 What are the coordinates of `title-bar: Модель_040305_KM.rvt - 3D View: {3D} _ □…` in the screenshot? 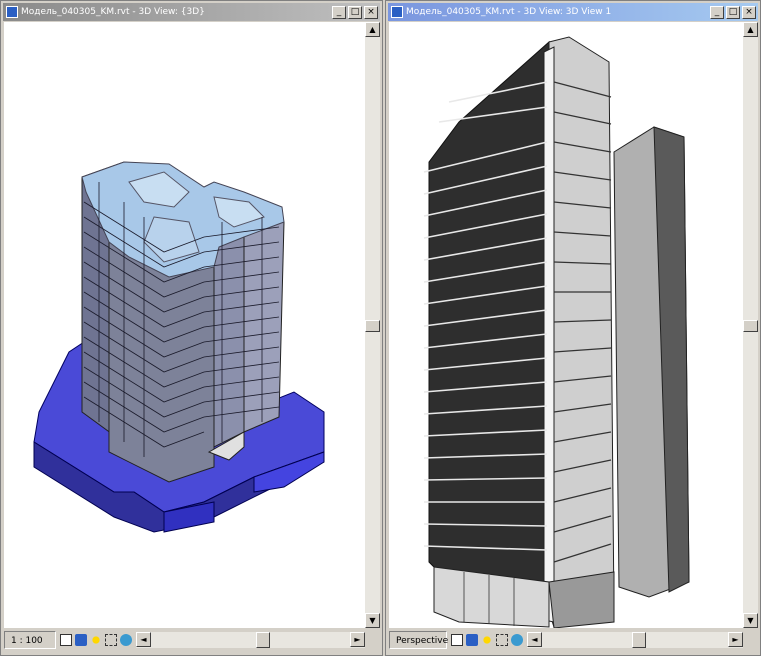 It's located at (191, 12).